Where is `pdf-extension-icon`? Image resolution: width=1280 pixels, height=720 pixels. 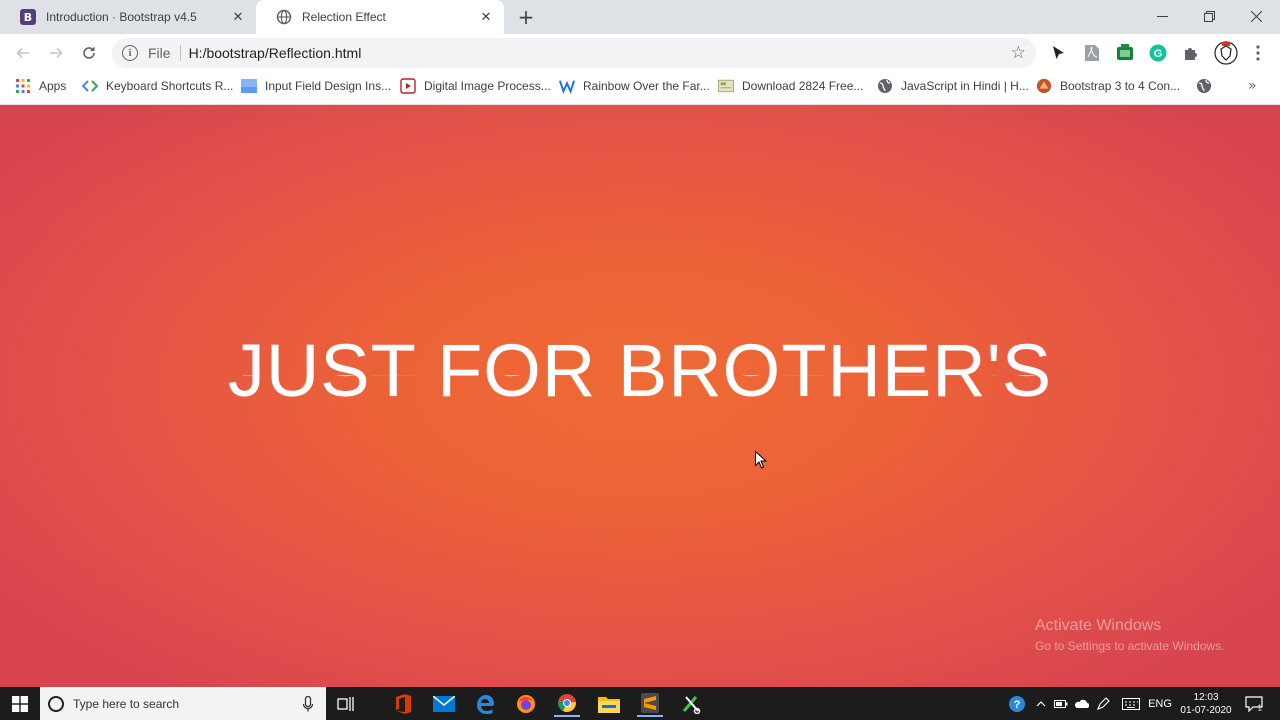
pdf-extension-icon is located at coordinates (1092, 53).